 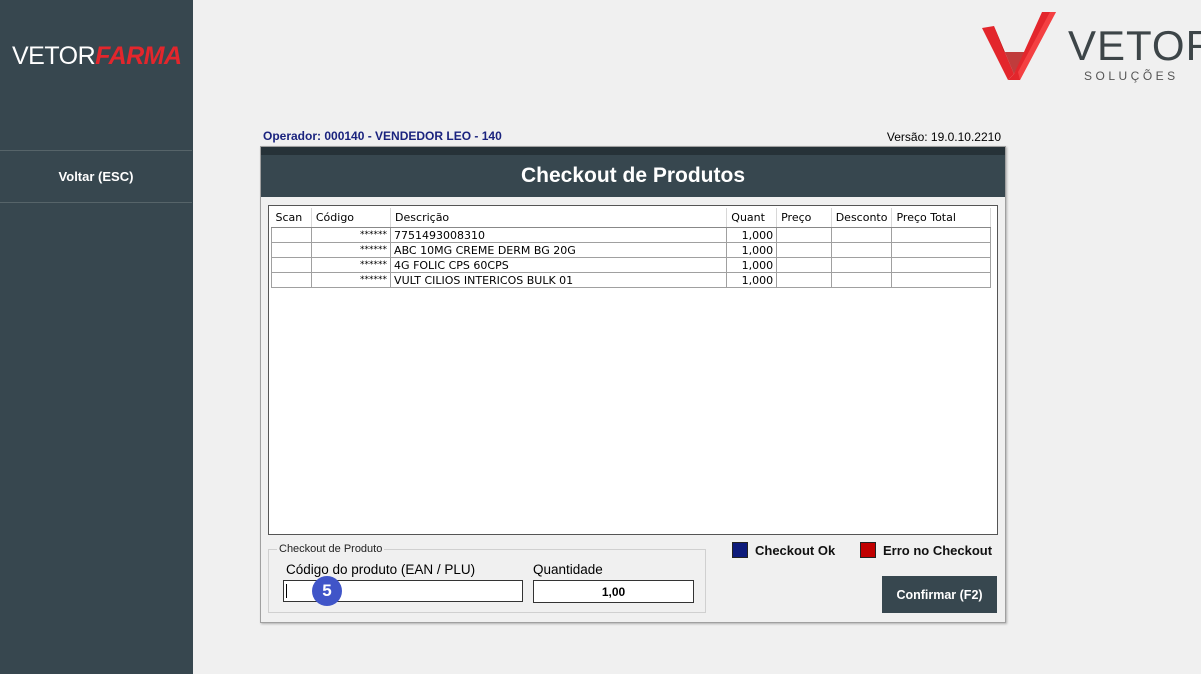 What do you see at coordinates (804, 218) in the screenshot?
I see `column-header-preco: Preço` at bounding box center [804, 218].